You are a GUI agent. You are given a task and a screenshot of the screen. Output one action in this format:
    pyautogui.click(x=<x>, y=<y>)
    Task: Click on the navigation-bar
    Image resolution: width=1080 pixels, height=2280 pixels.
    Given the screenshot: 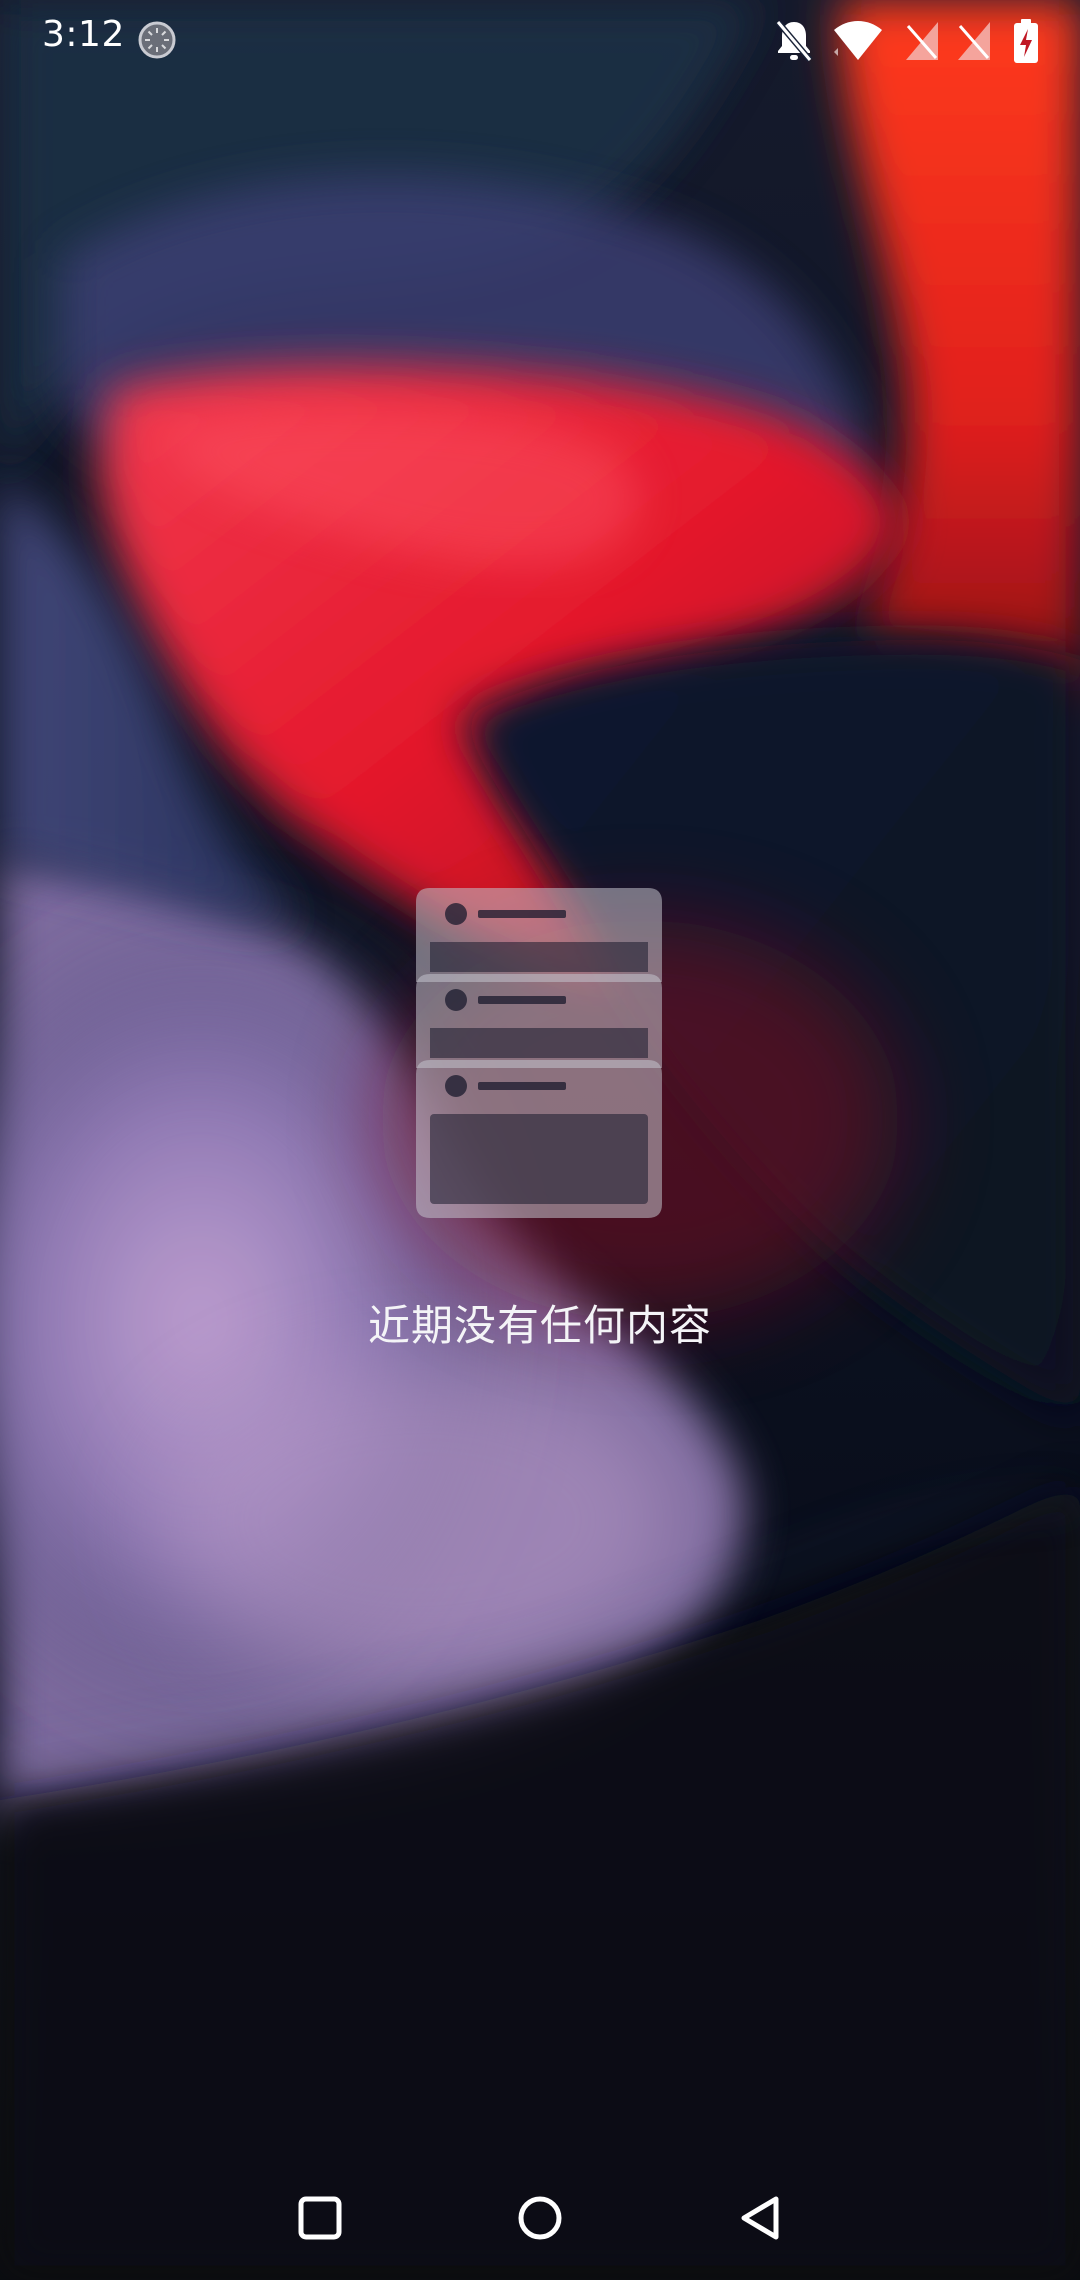 What is the action you would take?
    pyautogui.click(x=540, y=2220)
    